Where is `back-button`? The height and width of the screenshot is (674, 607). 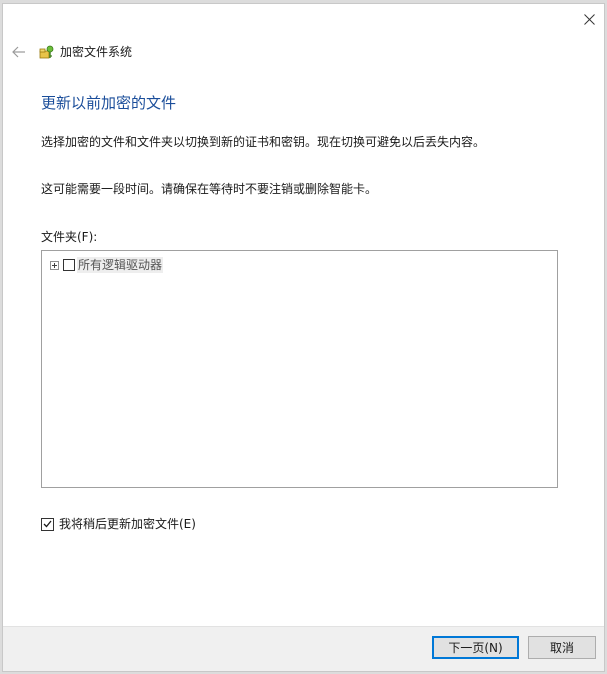 back-button is located at coordinates (19, 52).